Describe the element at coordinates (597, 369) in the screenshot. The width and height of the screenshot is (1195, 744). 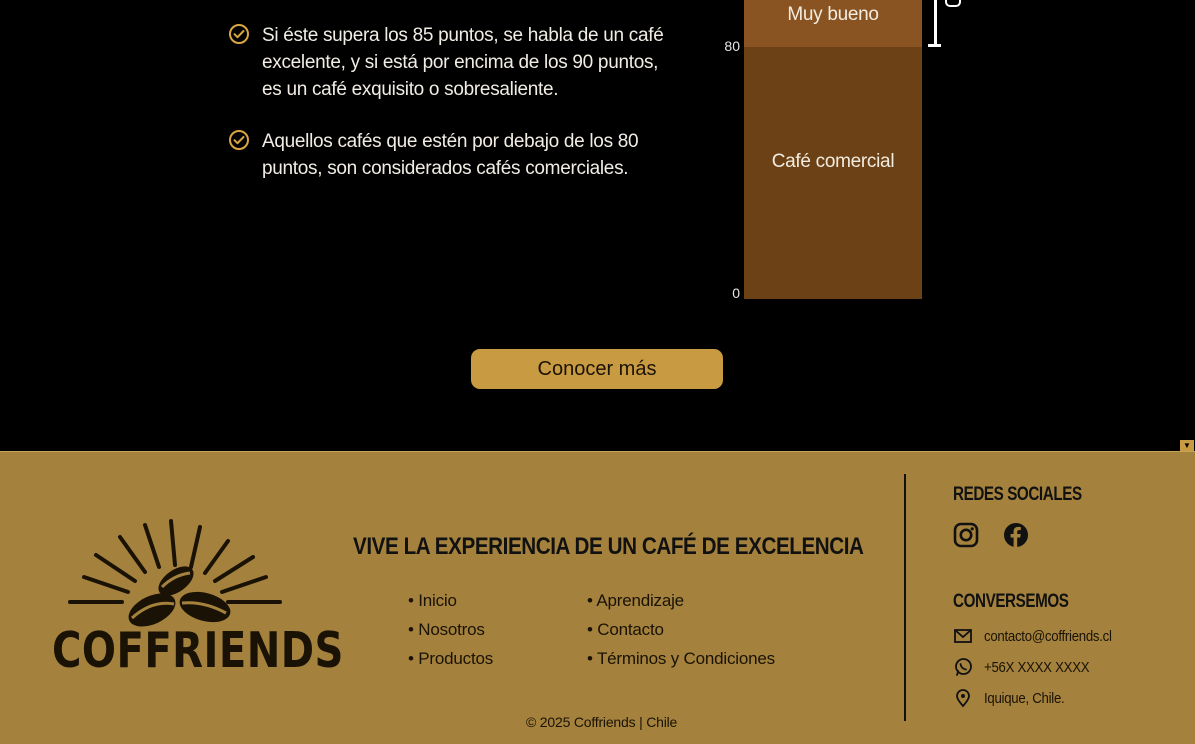
I see `conocer-mas-button: Conocer más` at that location.